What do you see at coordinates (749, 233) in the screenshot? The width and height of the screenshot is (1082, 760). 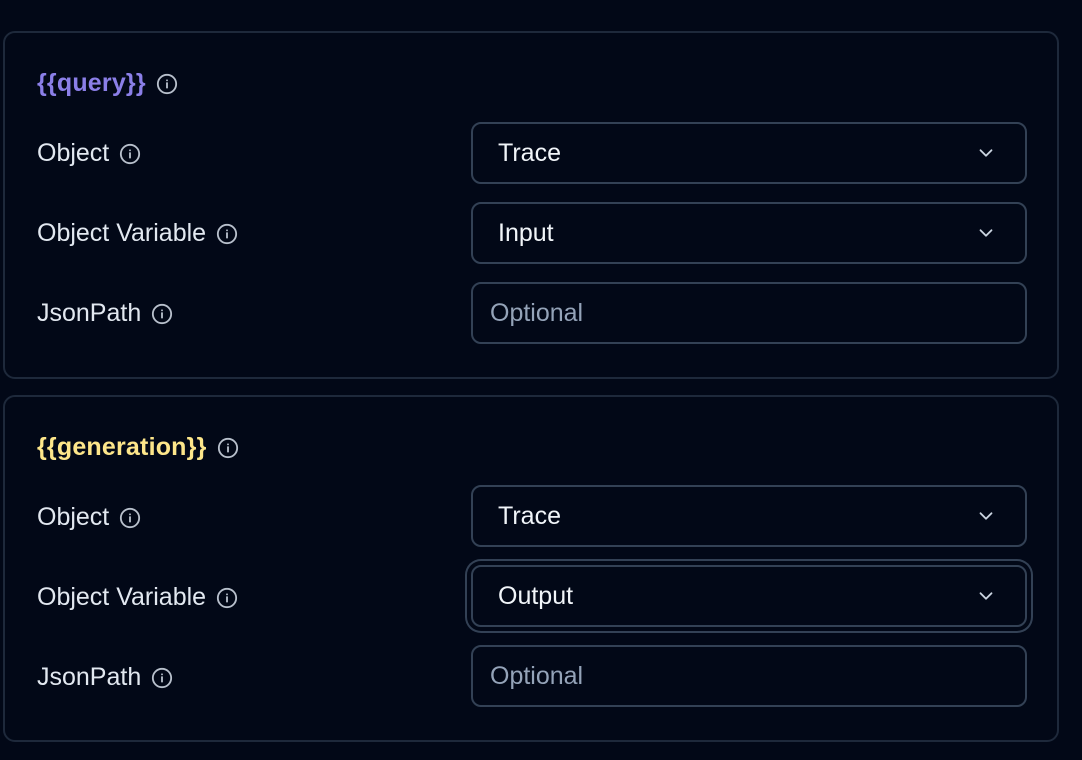 I see `object-variable-select: Input` at bounding box center [749, 233].